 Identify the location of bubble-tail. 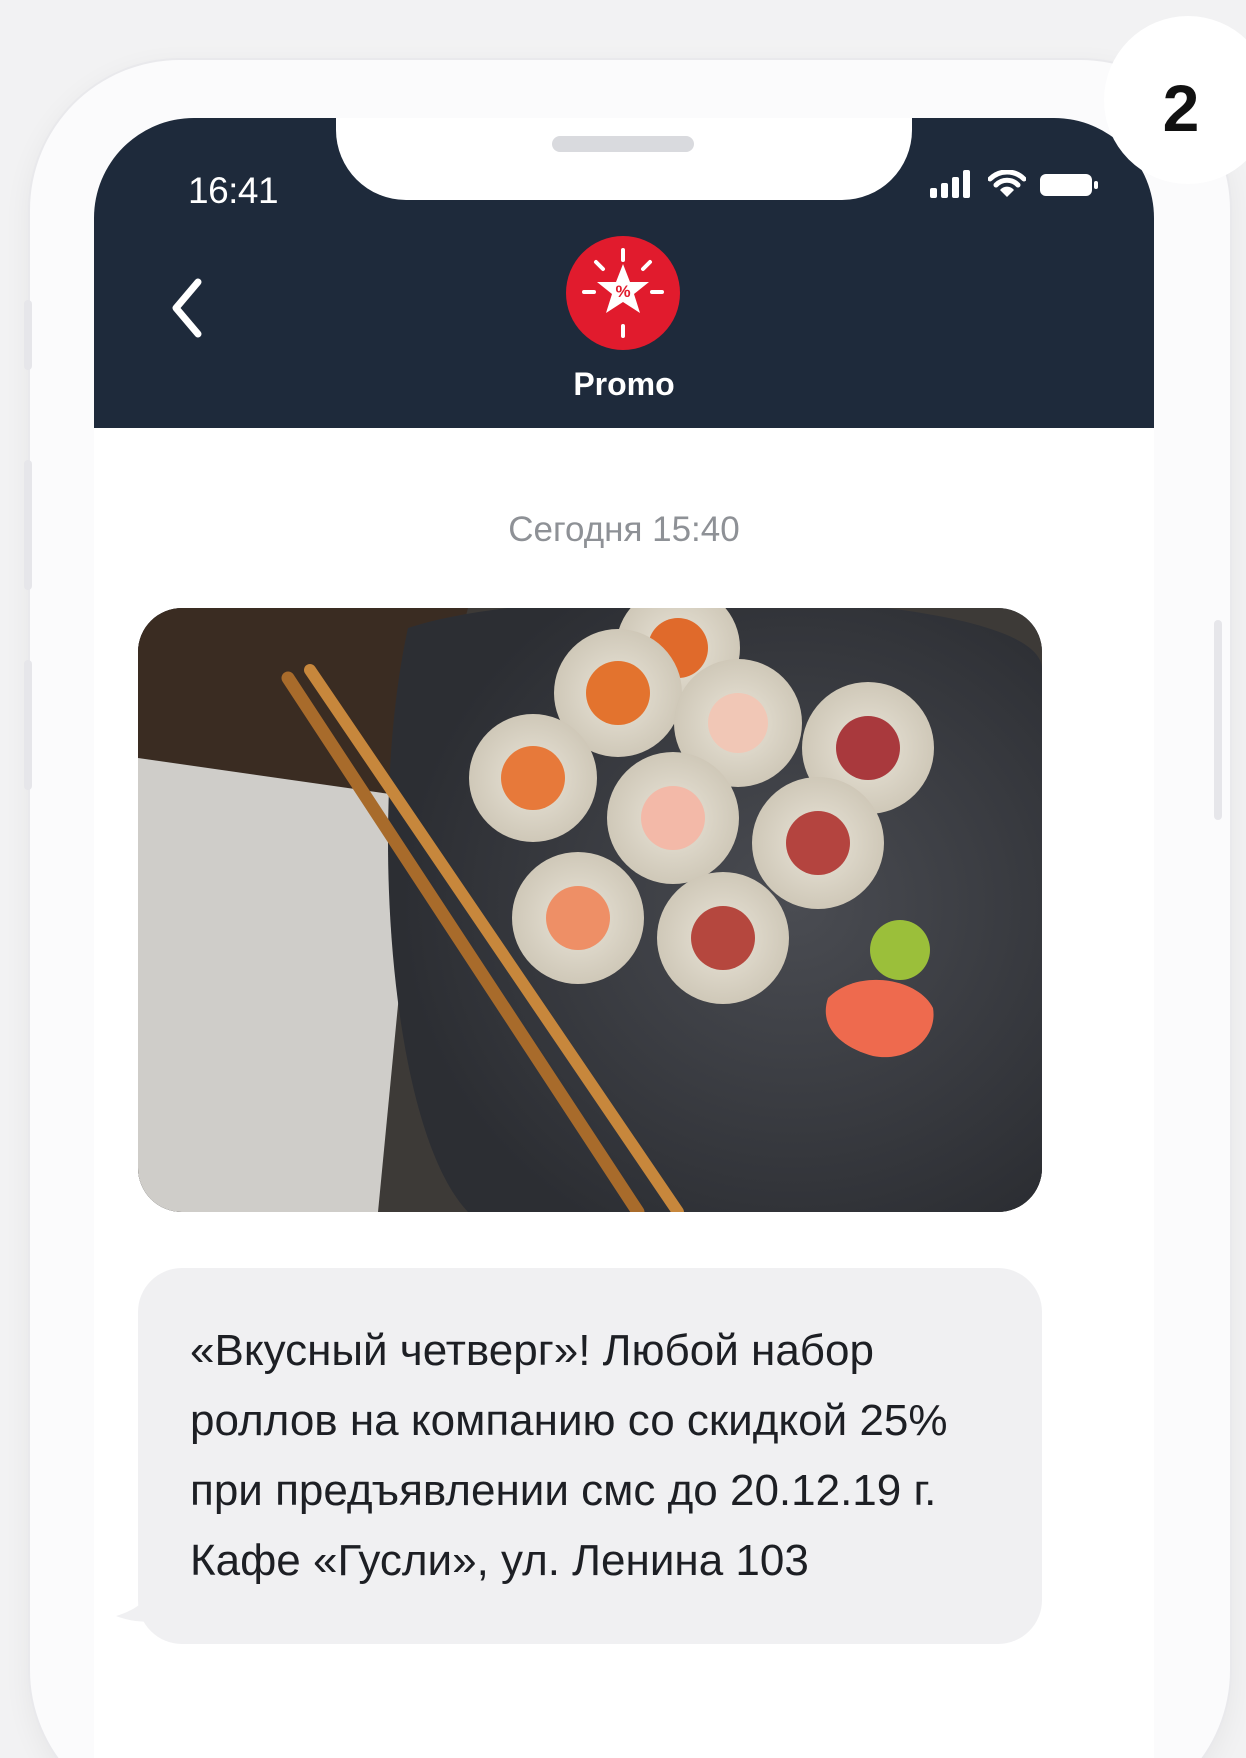
(139, 1610).